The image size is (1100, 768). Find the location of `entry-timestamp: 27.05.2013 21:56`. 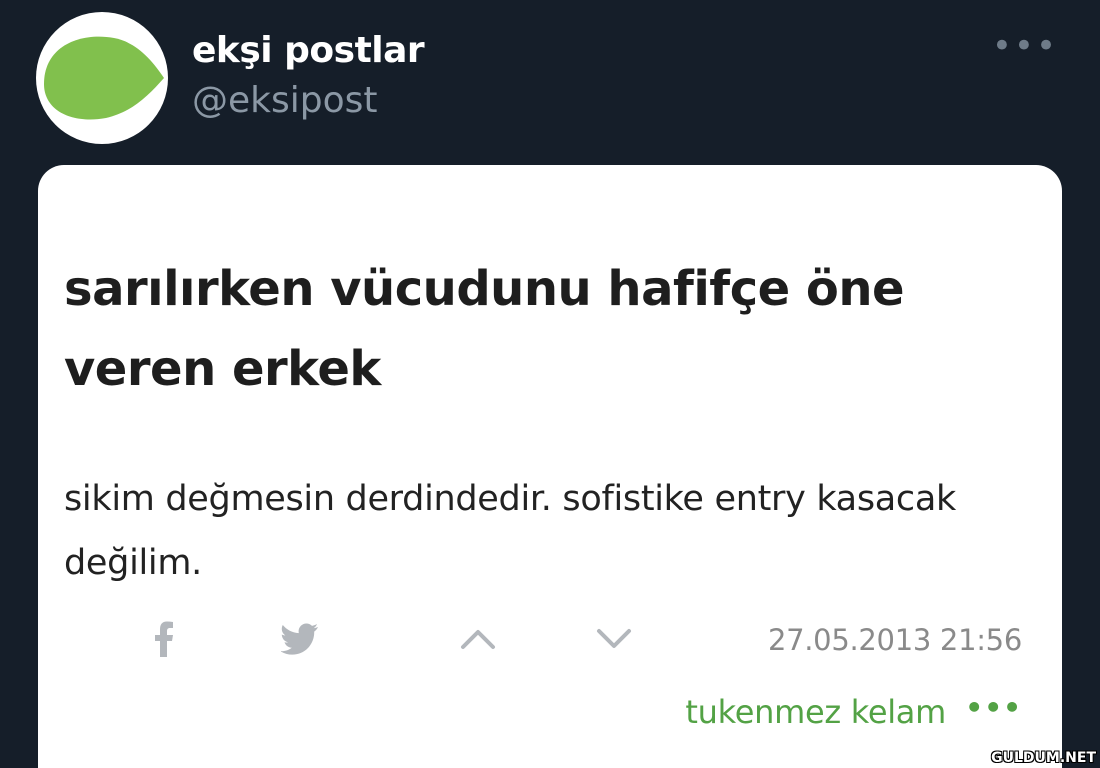

entry-timestamp: 27.05.2013 21:56 is located at coordinates (895, 640).